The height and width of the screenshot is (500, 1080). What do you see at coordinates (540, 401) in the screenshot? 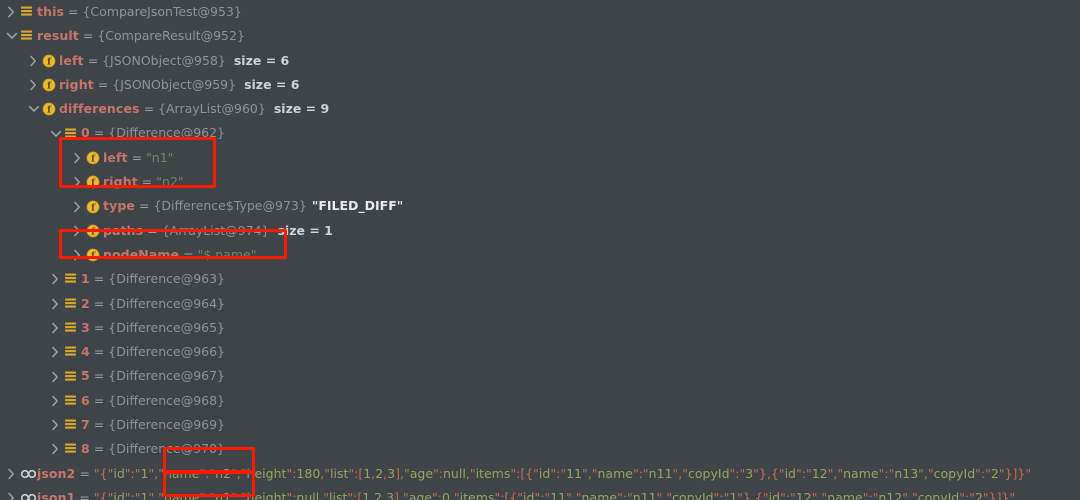
I see `tree-row-diff-6: 6 = {Difference@968}` at bounding box center [540, 401].